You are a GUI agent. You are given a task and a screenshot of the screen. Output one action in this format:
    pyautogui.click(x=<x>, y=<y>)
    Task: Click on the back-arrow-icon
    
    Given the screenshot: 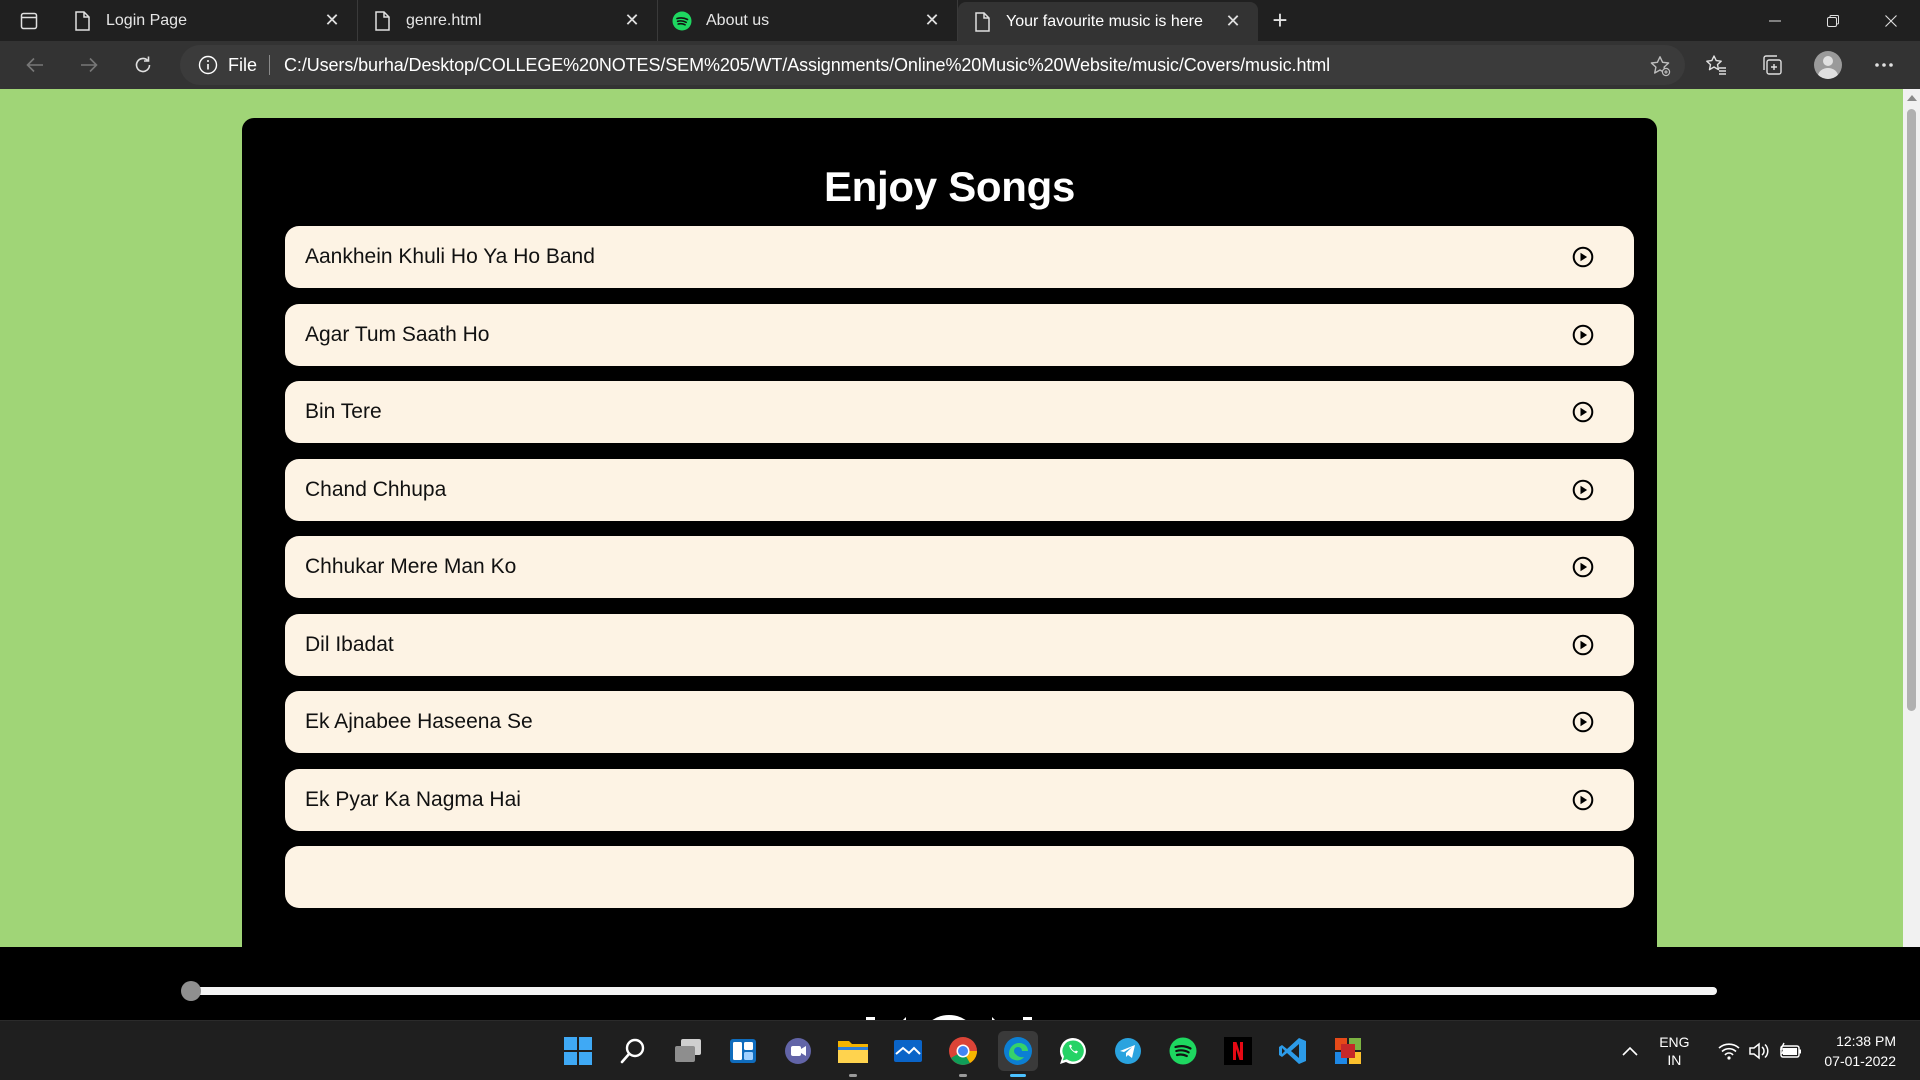 What is the action you would take?
    pyautogui.click(x=34, y=65)
    